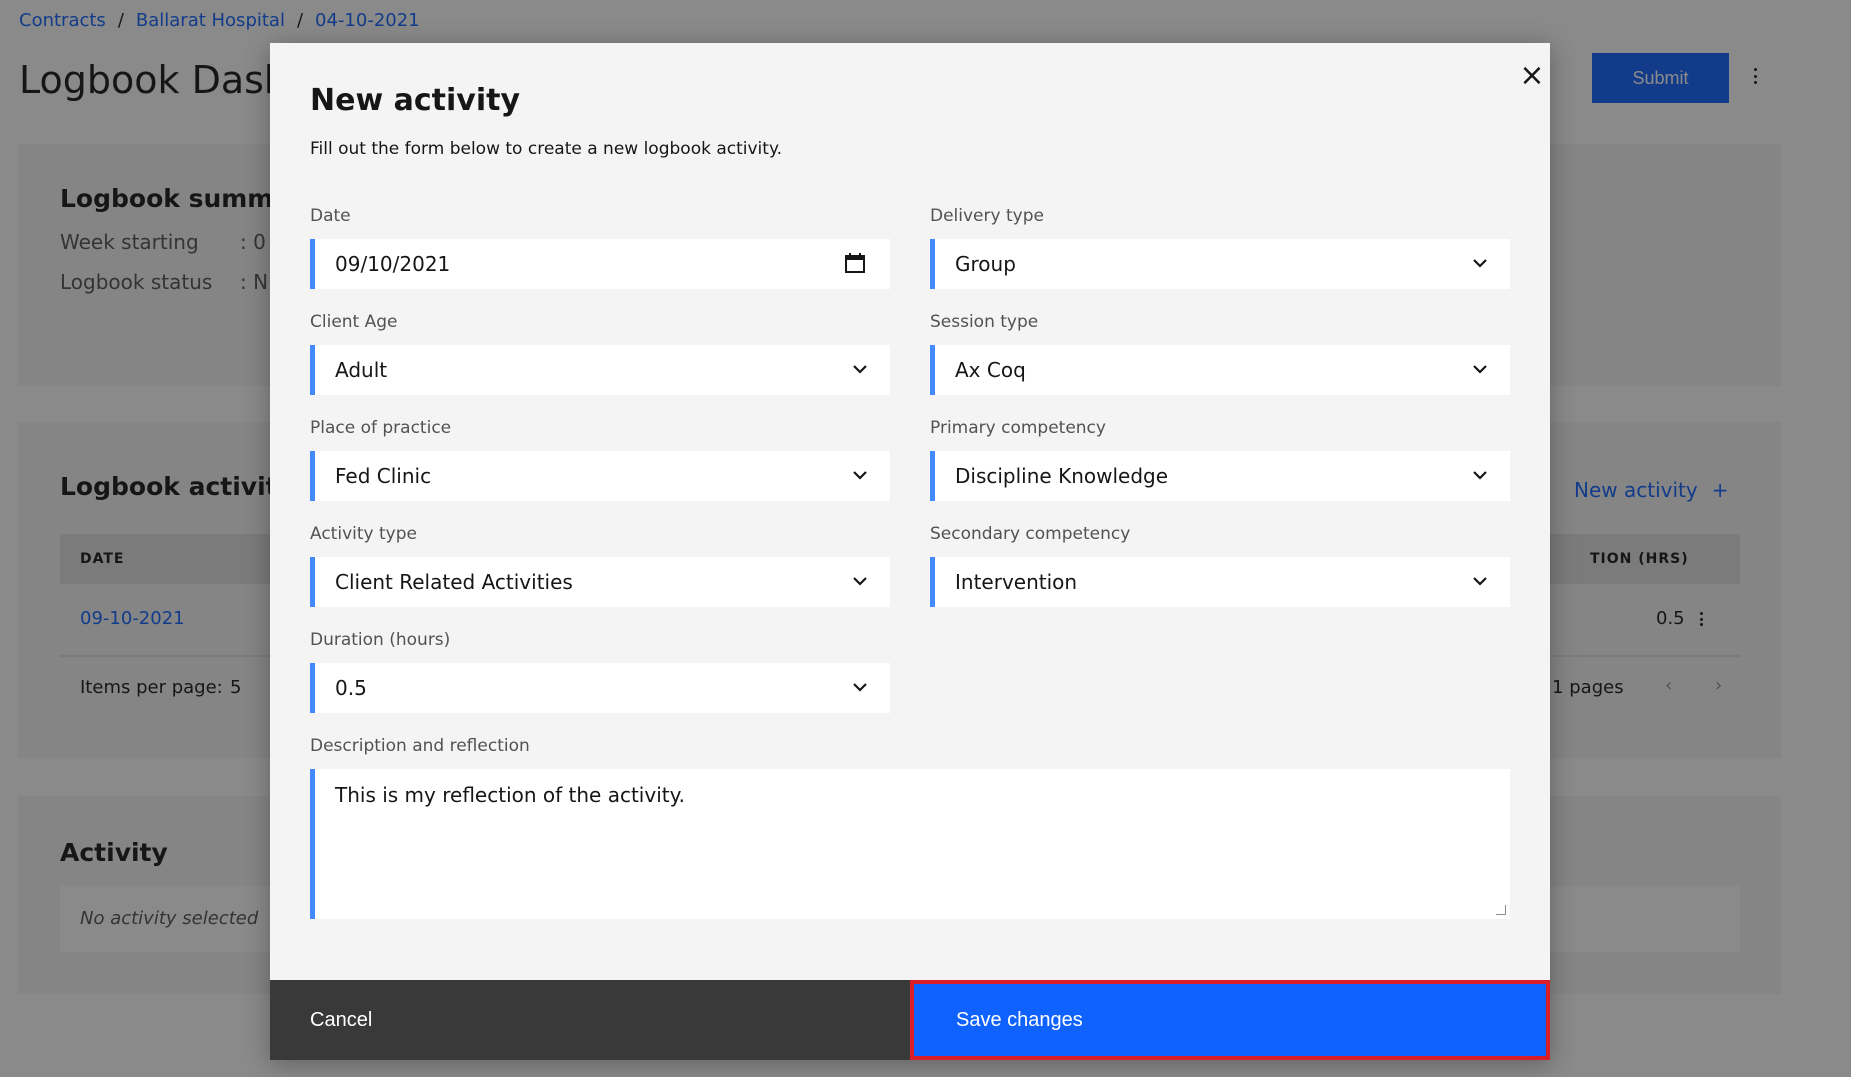 The width and height of the screenshot is (1851, 1077). I want to click on primary-competency-label: Primary competency, so click(1018, 428).